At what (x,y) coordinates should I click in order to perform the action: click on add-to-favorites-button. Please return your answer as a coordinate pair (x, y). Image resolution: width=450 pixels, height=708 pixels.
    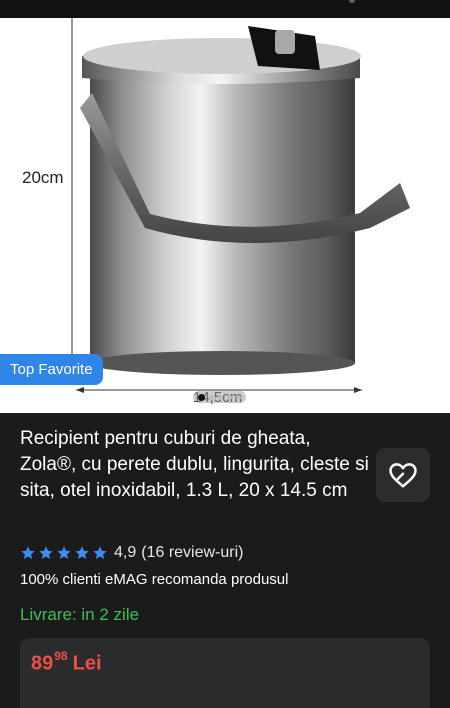
    Looking at the image, I should click on (403, 475).